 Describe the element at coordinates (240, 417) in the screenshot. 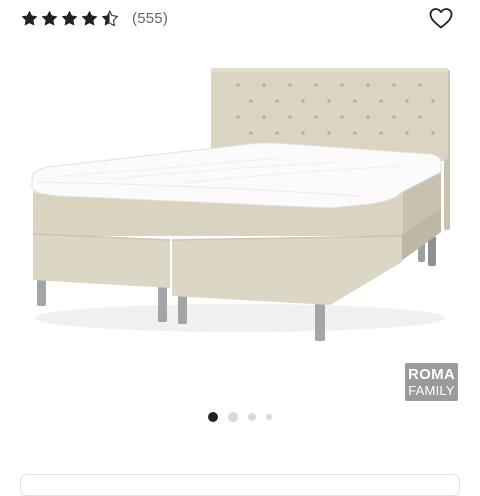

I see `carousel-pagination` at that location.